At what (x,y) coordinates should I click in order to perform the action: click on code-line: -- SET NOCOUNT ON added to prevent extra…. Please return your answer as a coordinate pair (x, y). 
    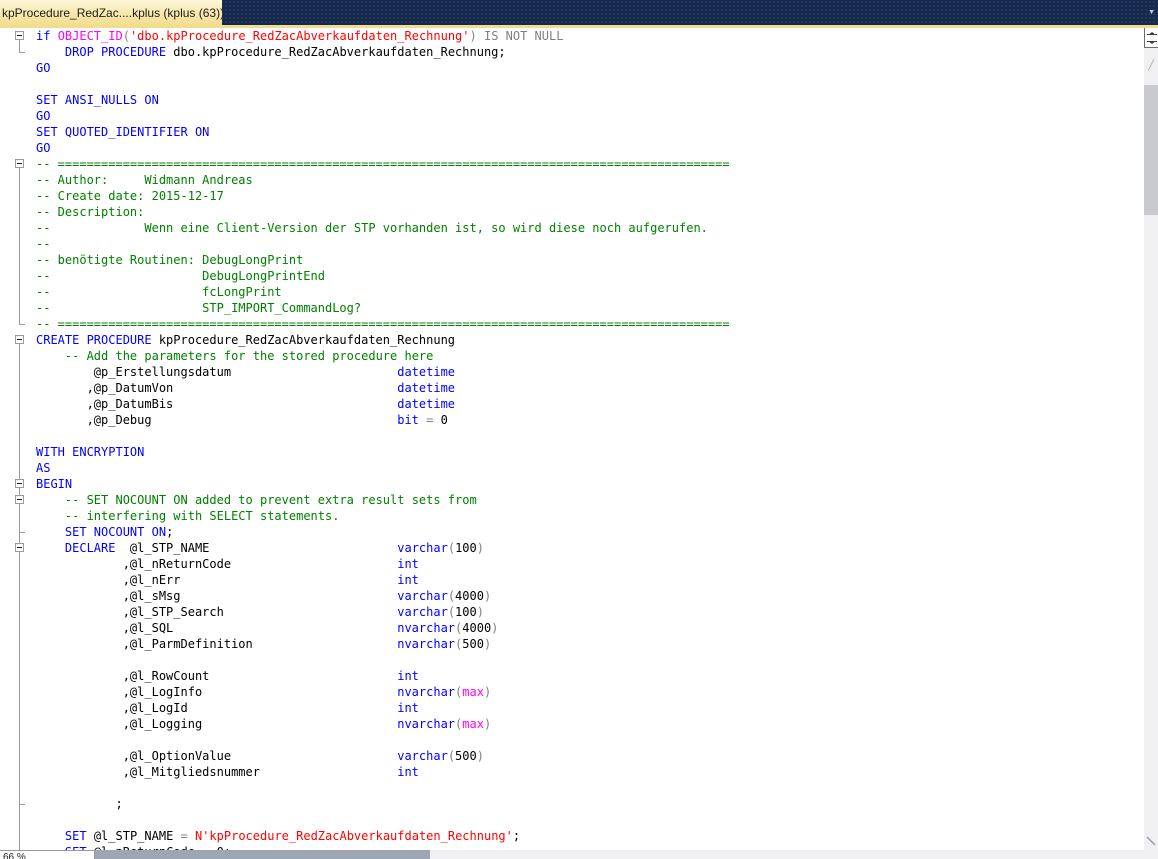
    Looking at the image, I should click on (572, 500).